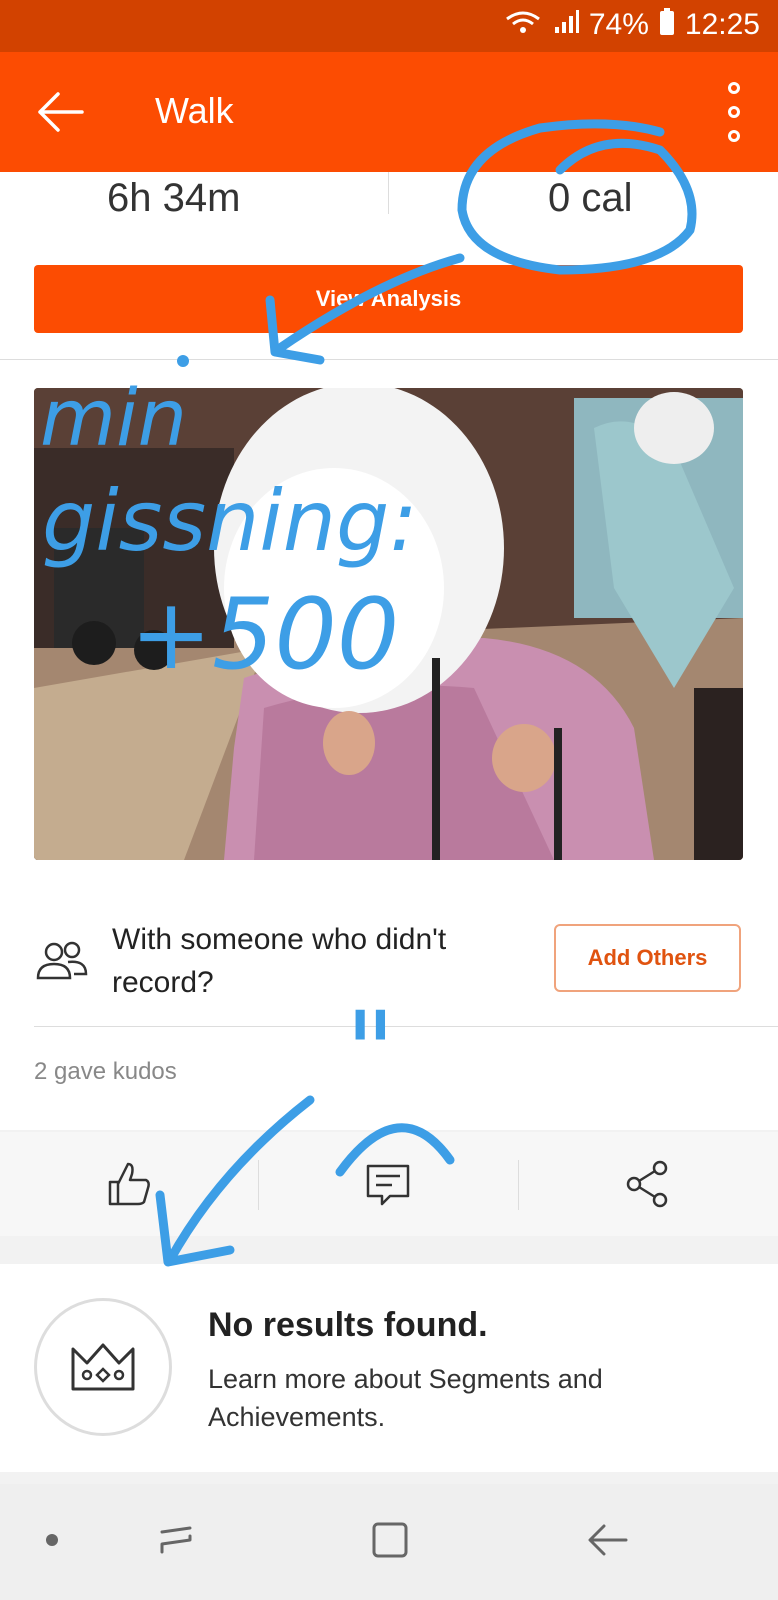 The image size is (778, 1600). I want to click on crown-icon, so click(103, 1367).